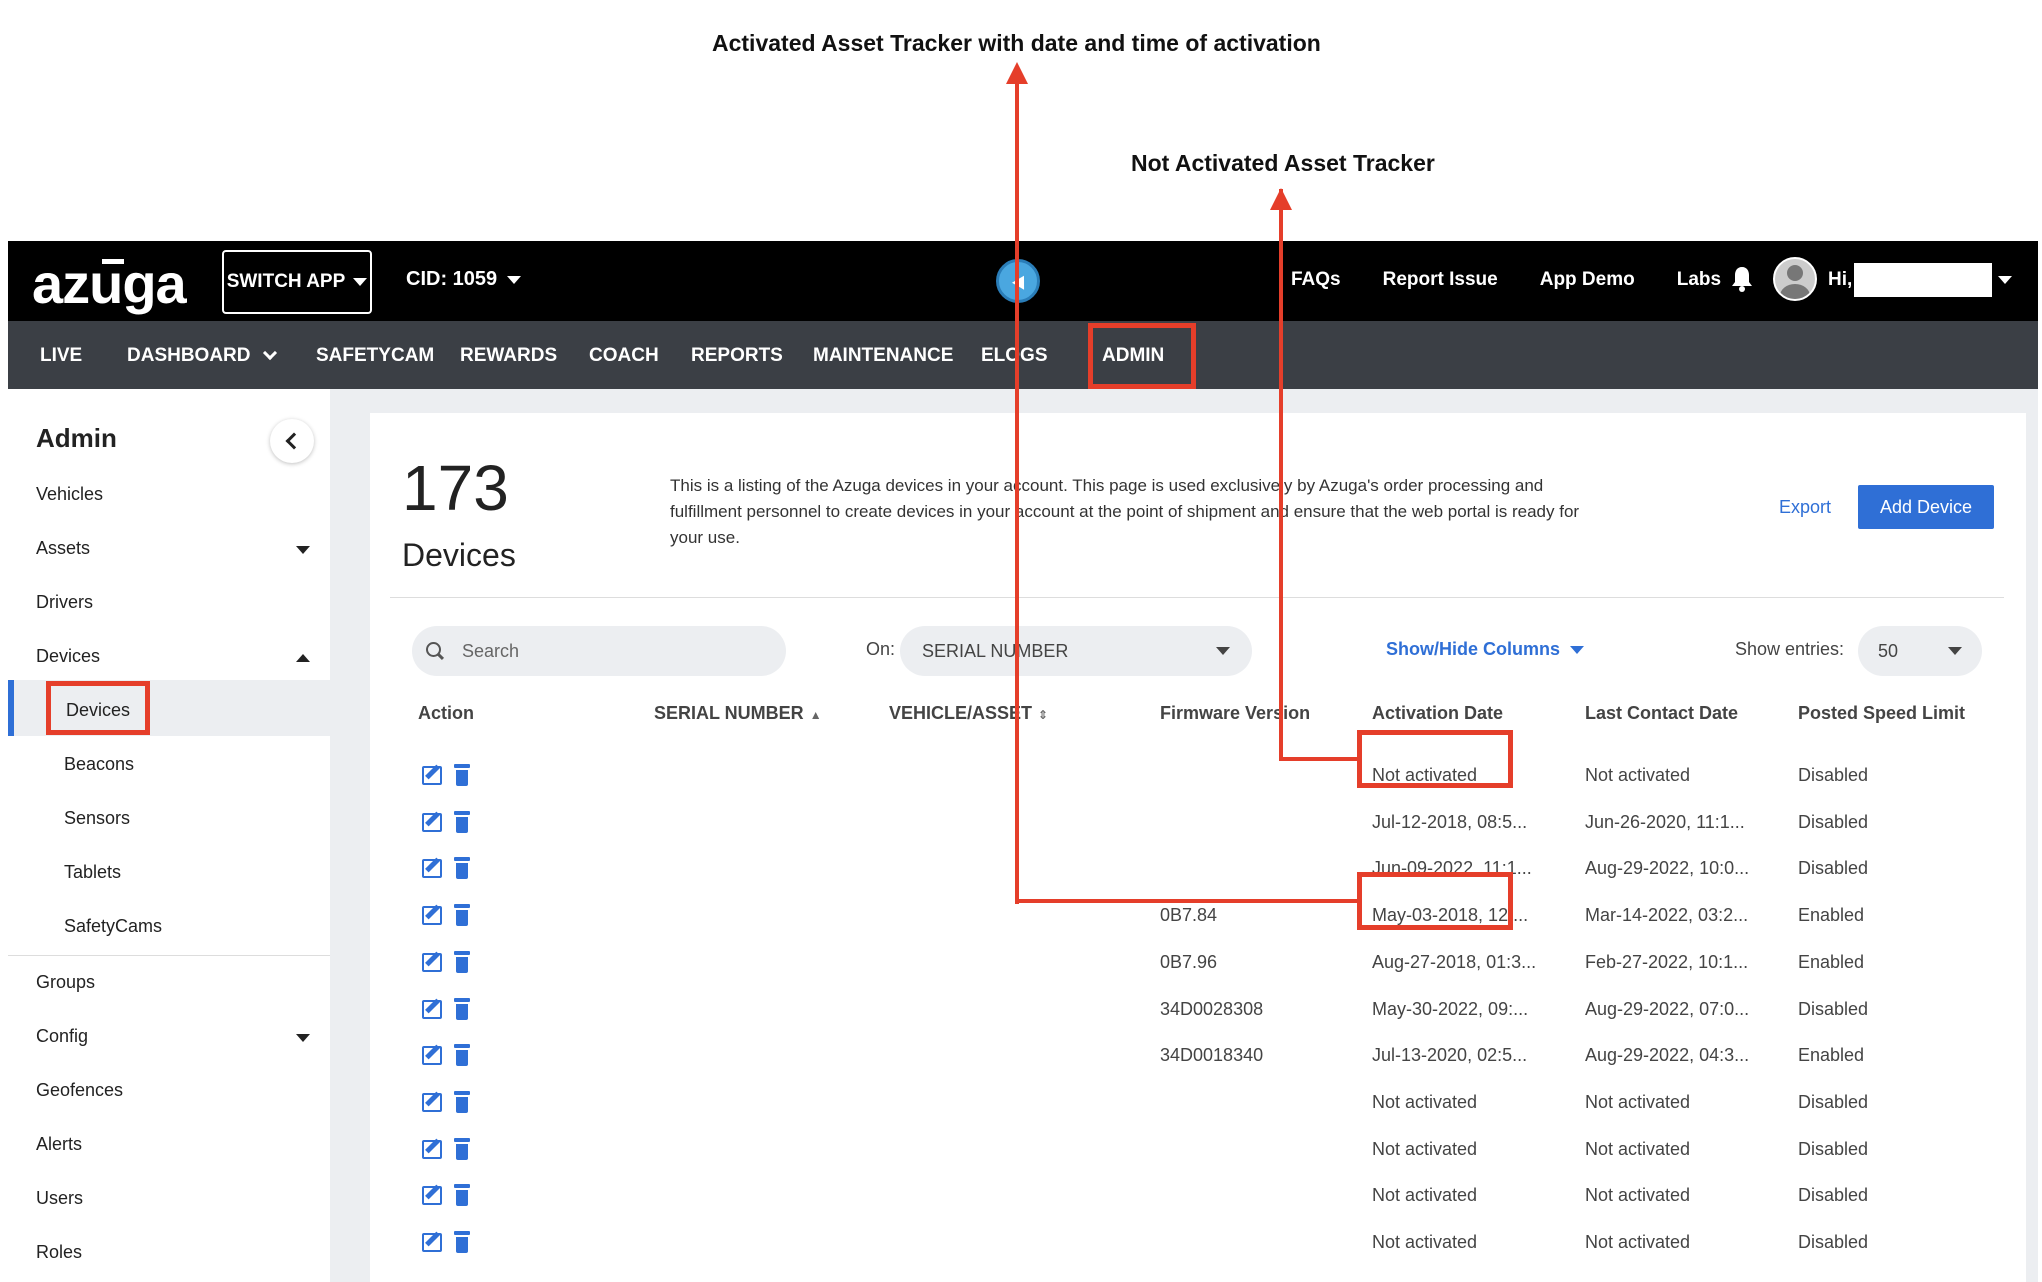 The image size is (2042, 1282). What do you see at coordinates (202, 356) in the screenshot?
I see `nav-dashboard: DASHBOARD` at bounding box center [202, 356].